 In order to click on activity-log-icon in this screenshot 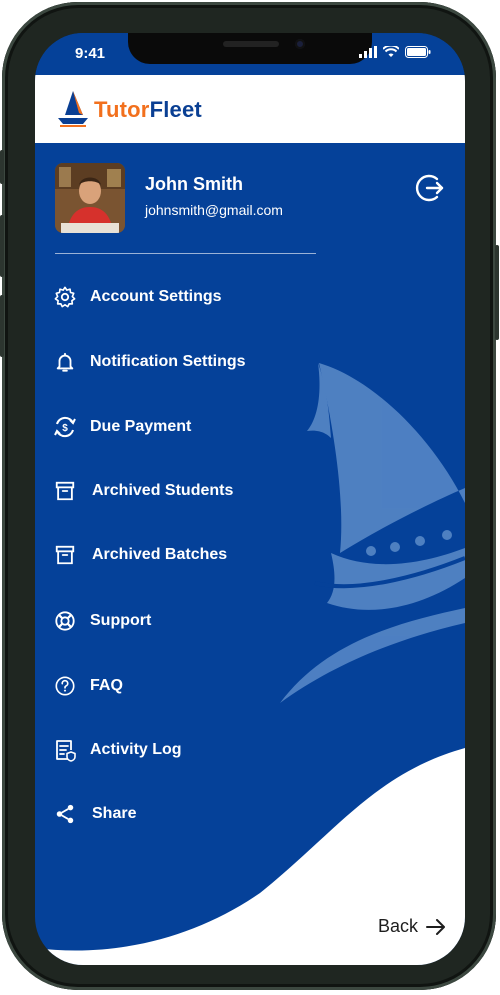, I will do `click(65, 750)`.